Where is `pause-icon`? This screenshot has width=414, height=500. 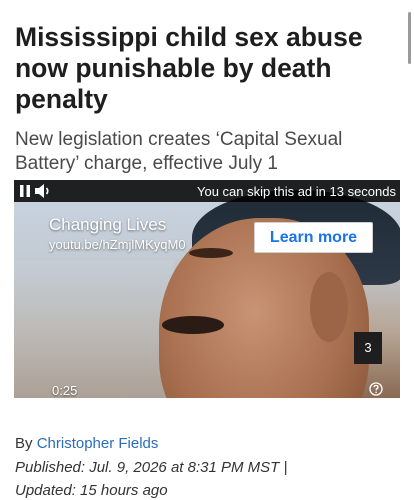
pause-icon is located at coordinates (25, 191).